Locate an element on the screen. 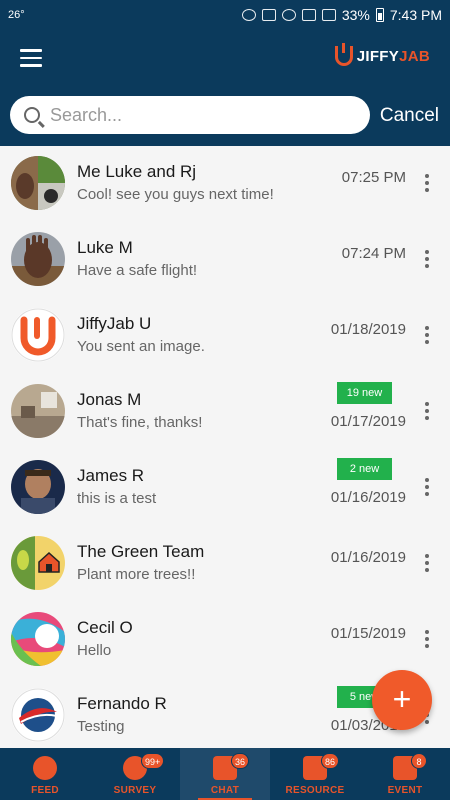 The image size is (450, 800). chat-row: Luke M Have a safe flight! 07:24 PM is located at coordinates (225, 260).